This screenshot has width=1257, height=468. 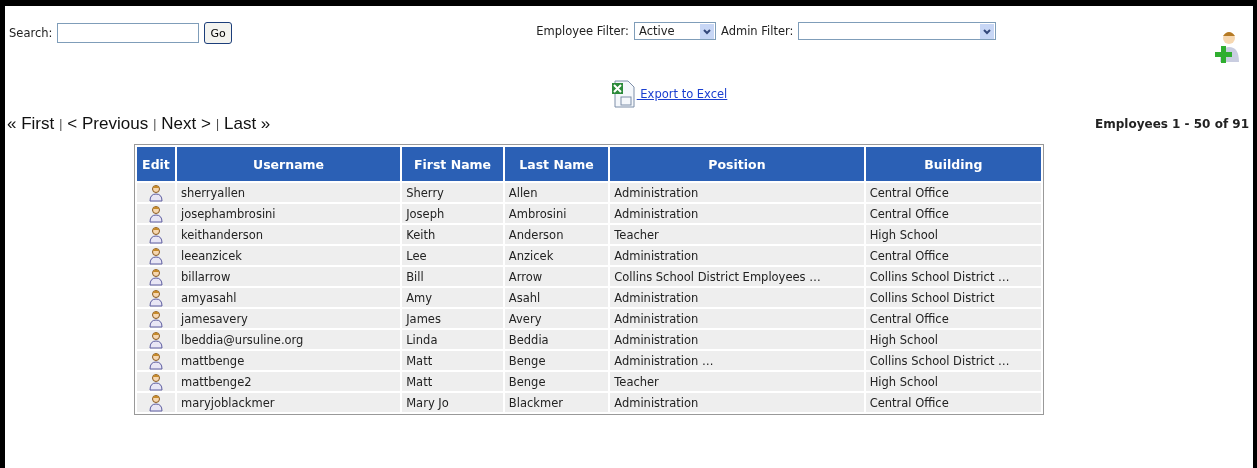 I want to click on table-cell: Amy, so click(x=452, y=297).